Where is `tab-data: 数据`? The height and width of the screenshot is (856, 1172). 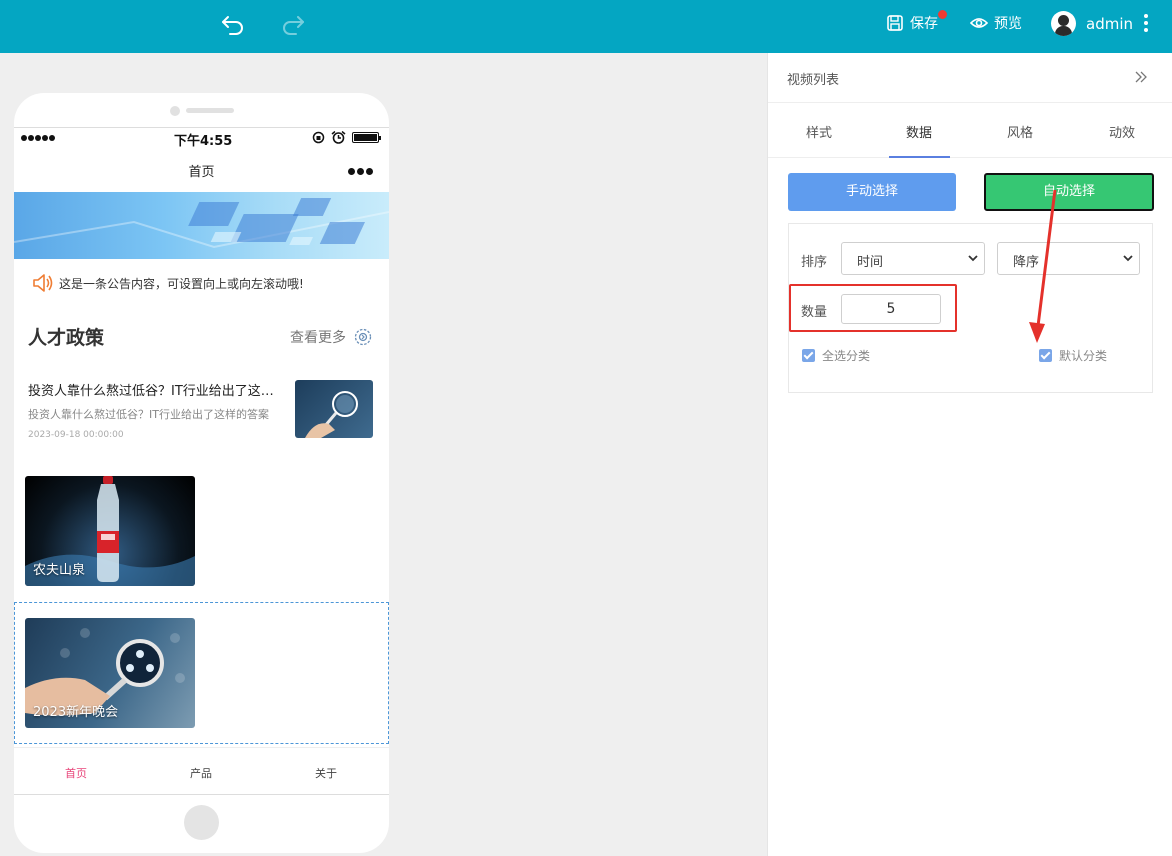
tab-data: 数据 is located at coordinates (919, 131).